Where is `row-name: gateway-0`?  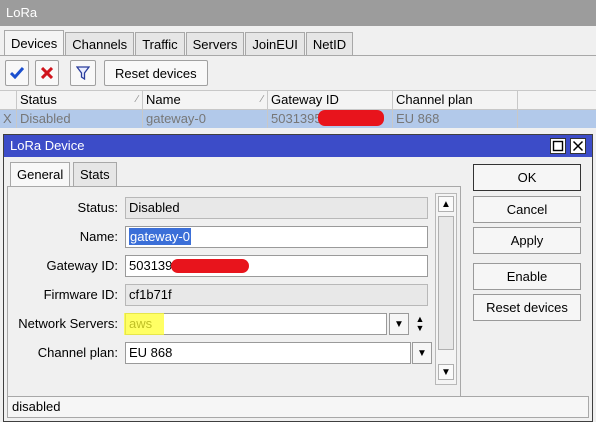 row-name: gateway-0 is located at coordinates (205, 119).